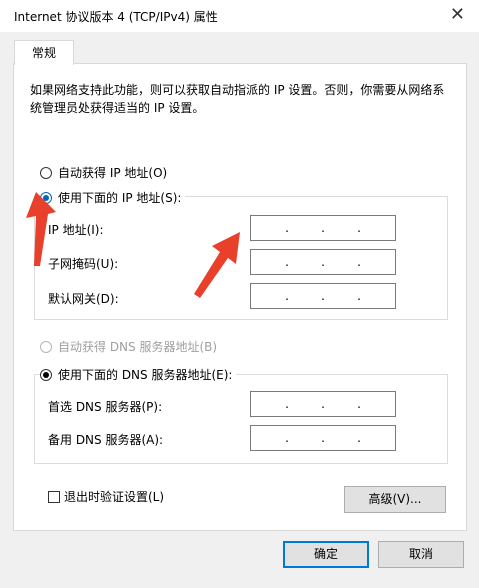  What do you see at coordinates (113, 173) in the screenshot?
I see `ip-auto-label: 自动获得 IP 地址(O)` at bounding box center [113, 173].